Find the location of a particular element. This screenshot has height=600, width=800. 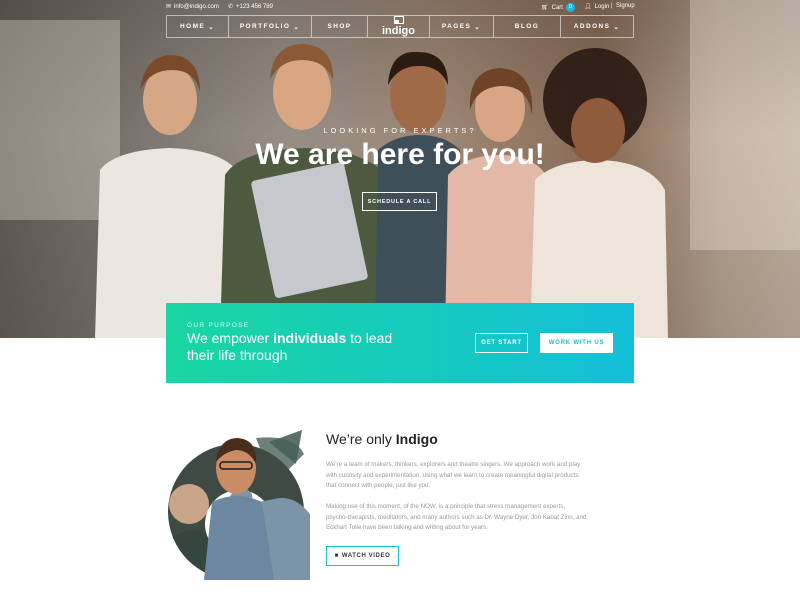

login-link: 👤︎ Login is located at coordinates (597, 7).